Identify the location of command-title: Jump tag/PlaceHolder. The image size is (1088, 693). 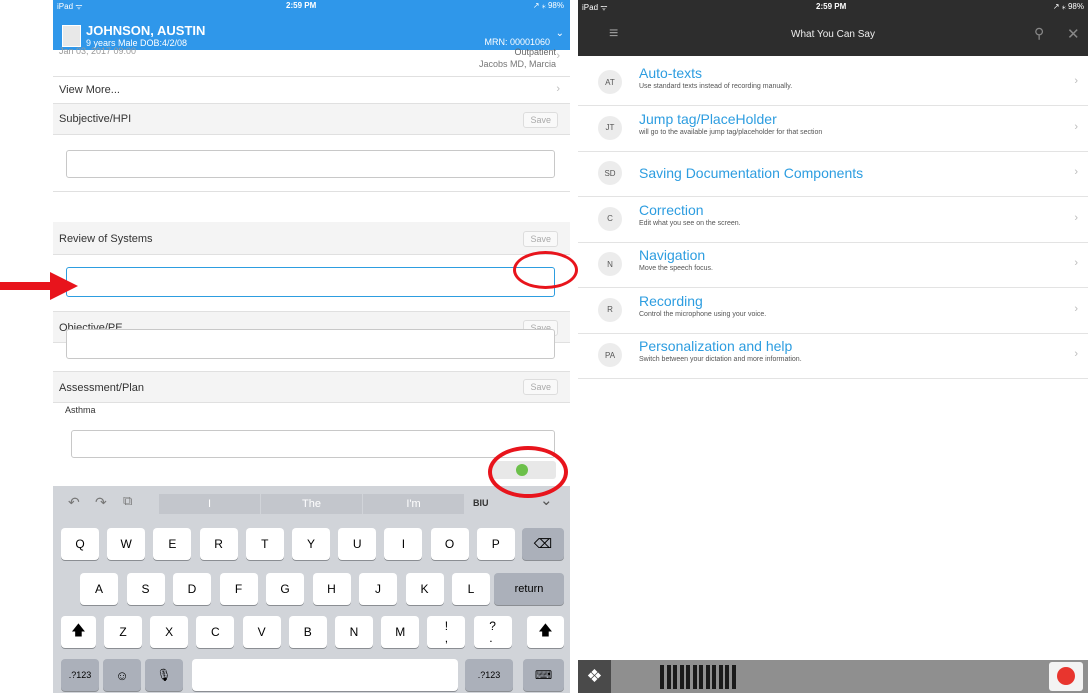
(708, 118).